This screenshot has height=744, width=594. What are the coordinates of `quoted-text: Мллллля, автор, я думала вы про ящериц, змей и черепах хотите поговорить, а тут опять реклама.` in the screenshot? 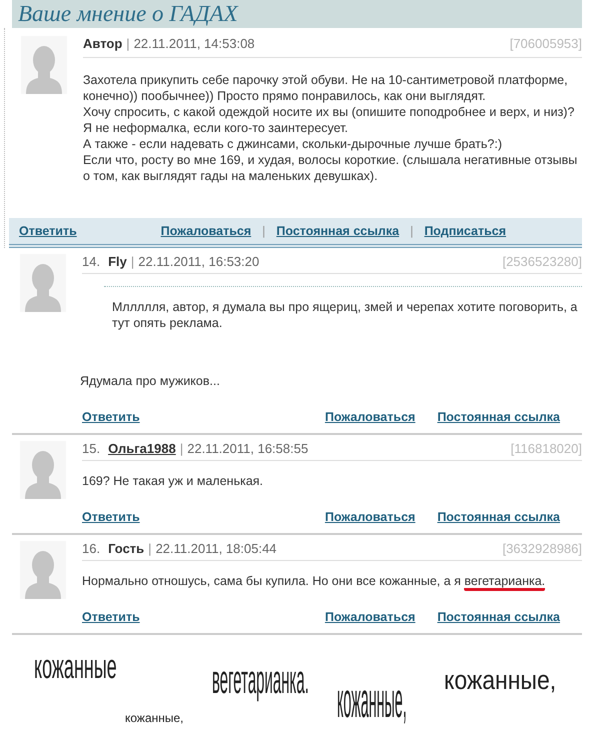 It's located at (343, 308).